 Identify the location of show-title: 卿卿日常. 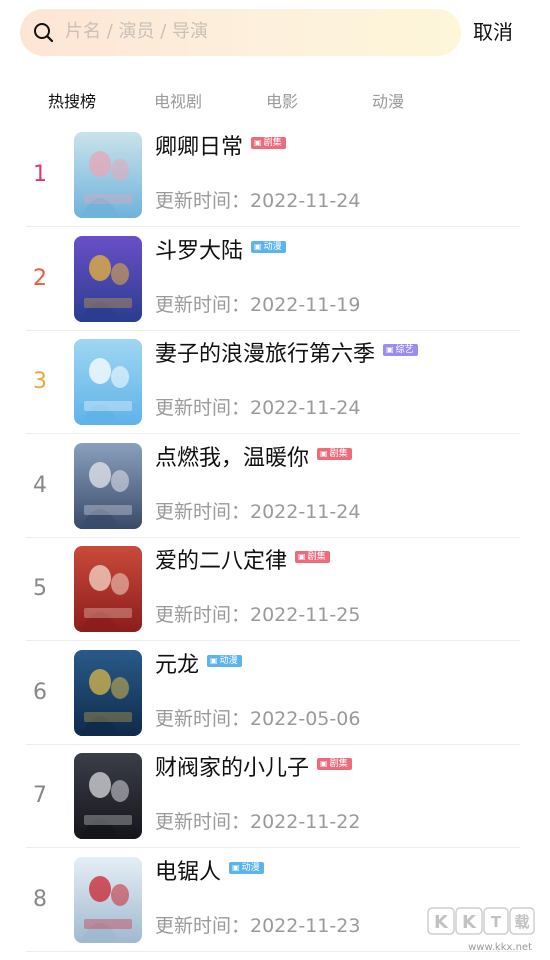
(199, 147).